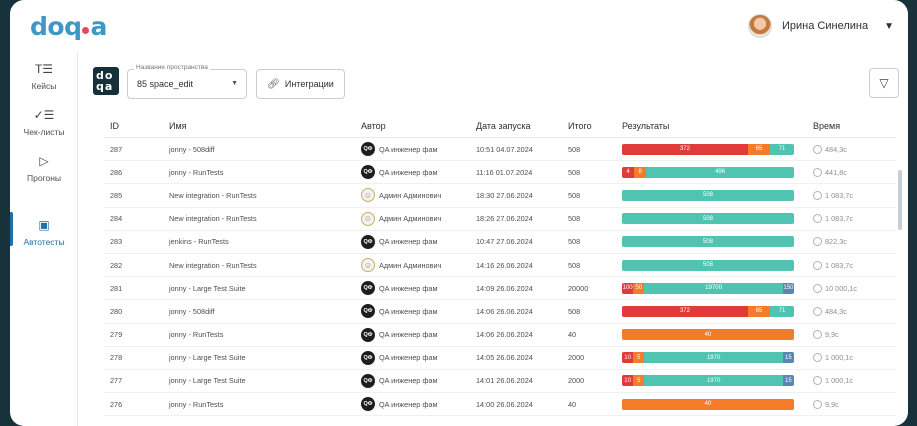 This screenshot has width=917, height=426. Describe the element at coordinates (187, 81) in the screenshot. I see `space-select: Название пространства 85 space_edit ▼` at that location.